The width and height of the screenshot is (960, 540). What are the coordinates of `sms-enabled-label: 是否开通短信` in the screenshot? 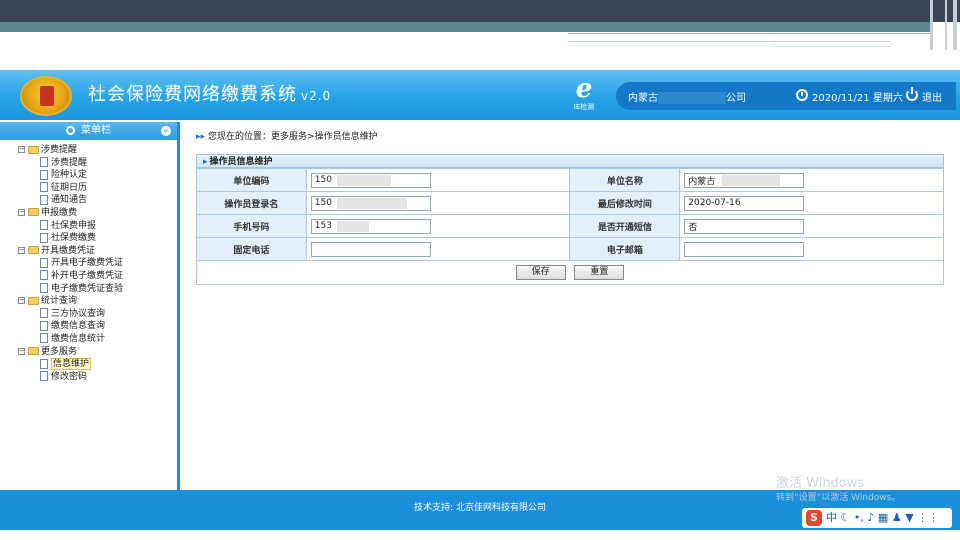 It's located at (625, 226).